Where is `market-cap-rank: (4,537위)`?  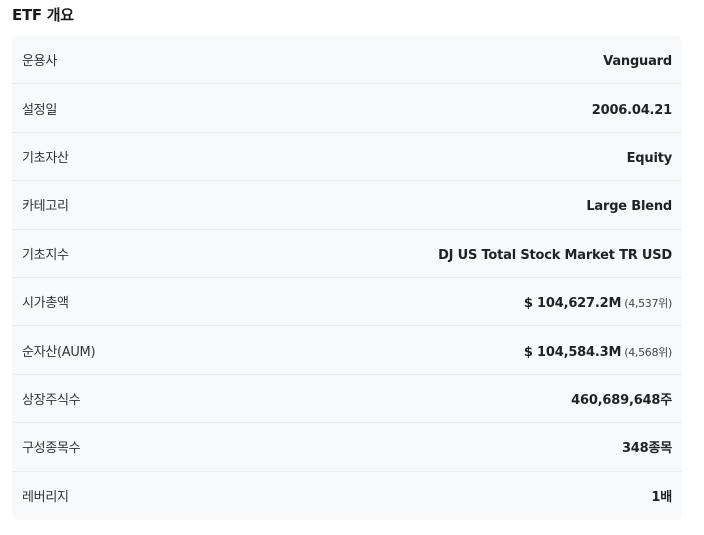 market-cap-rank: (4,537위) is located at coordinates (648, 304).